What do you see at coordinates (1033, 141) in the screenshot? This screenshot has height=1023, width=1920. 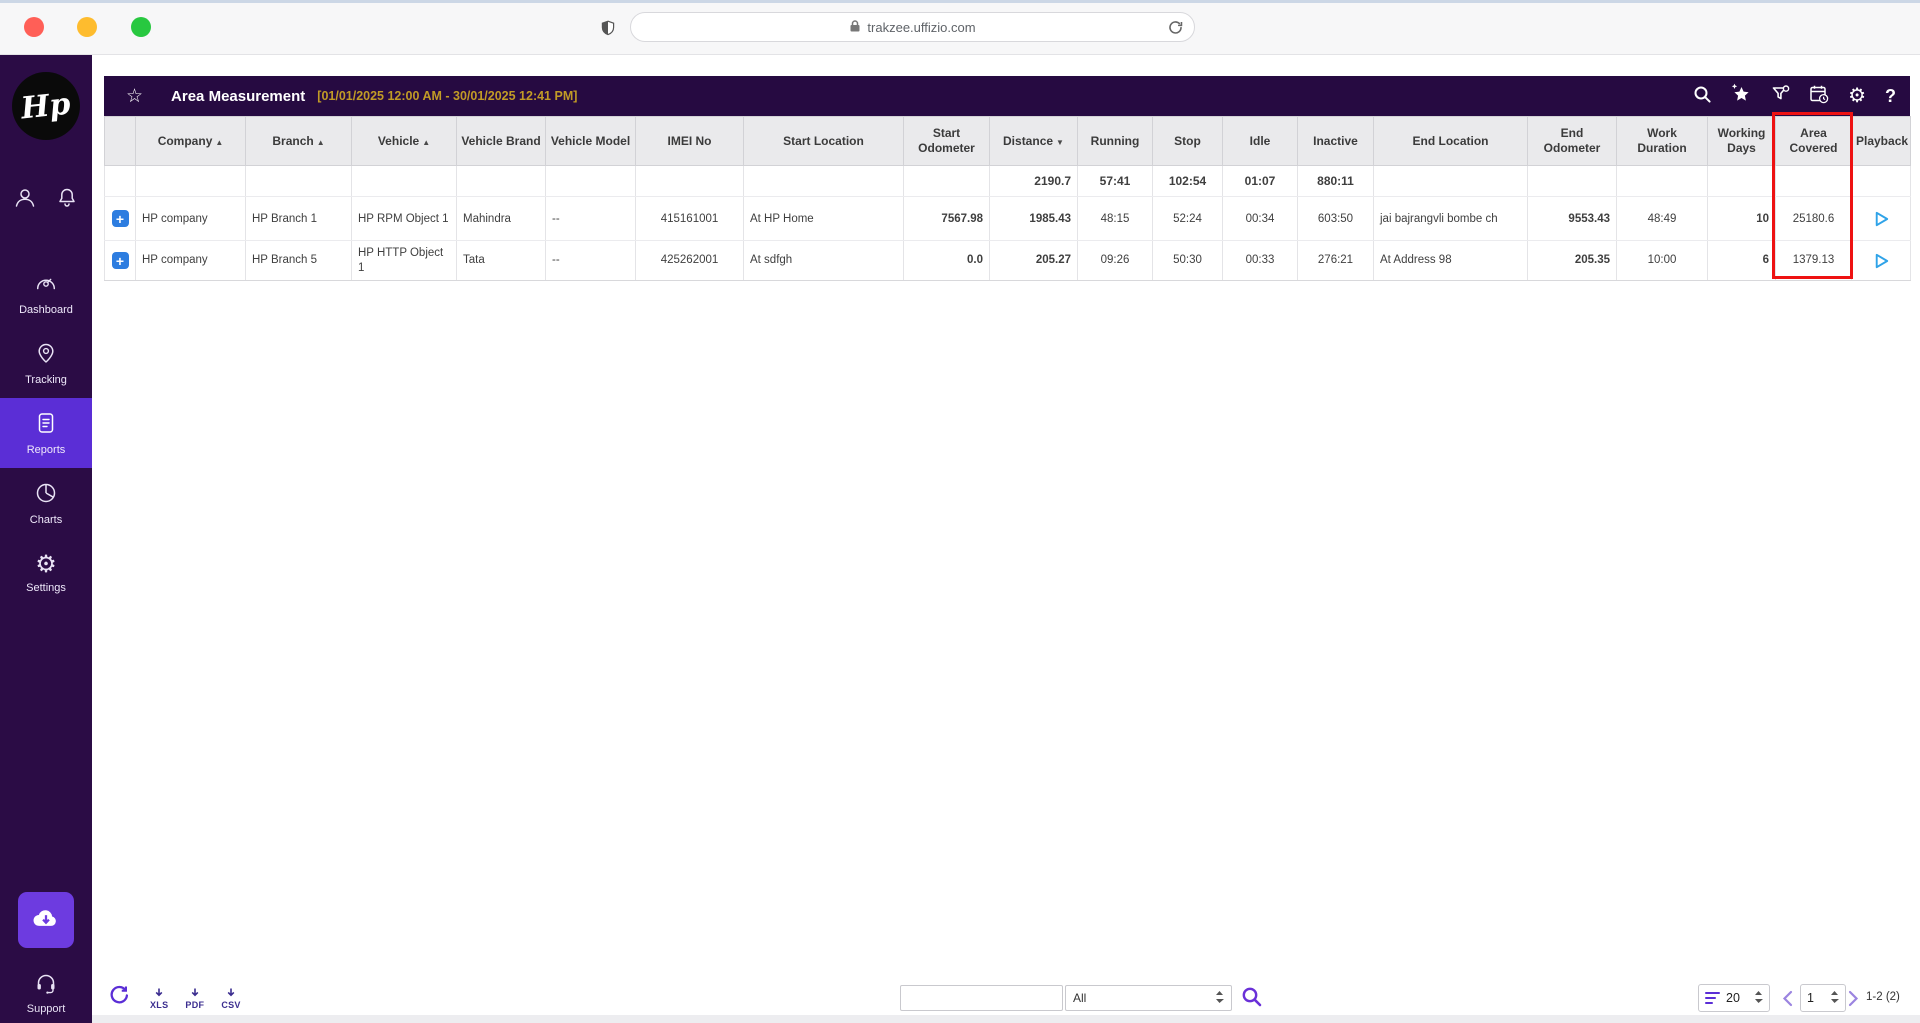 I see `col-header-distance: Distance ▼` at bounding box center [1033, 141].